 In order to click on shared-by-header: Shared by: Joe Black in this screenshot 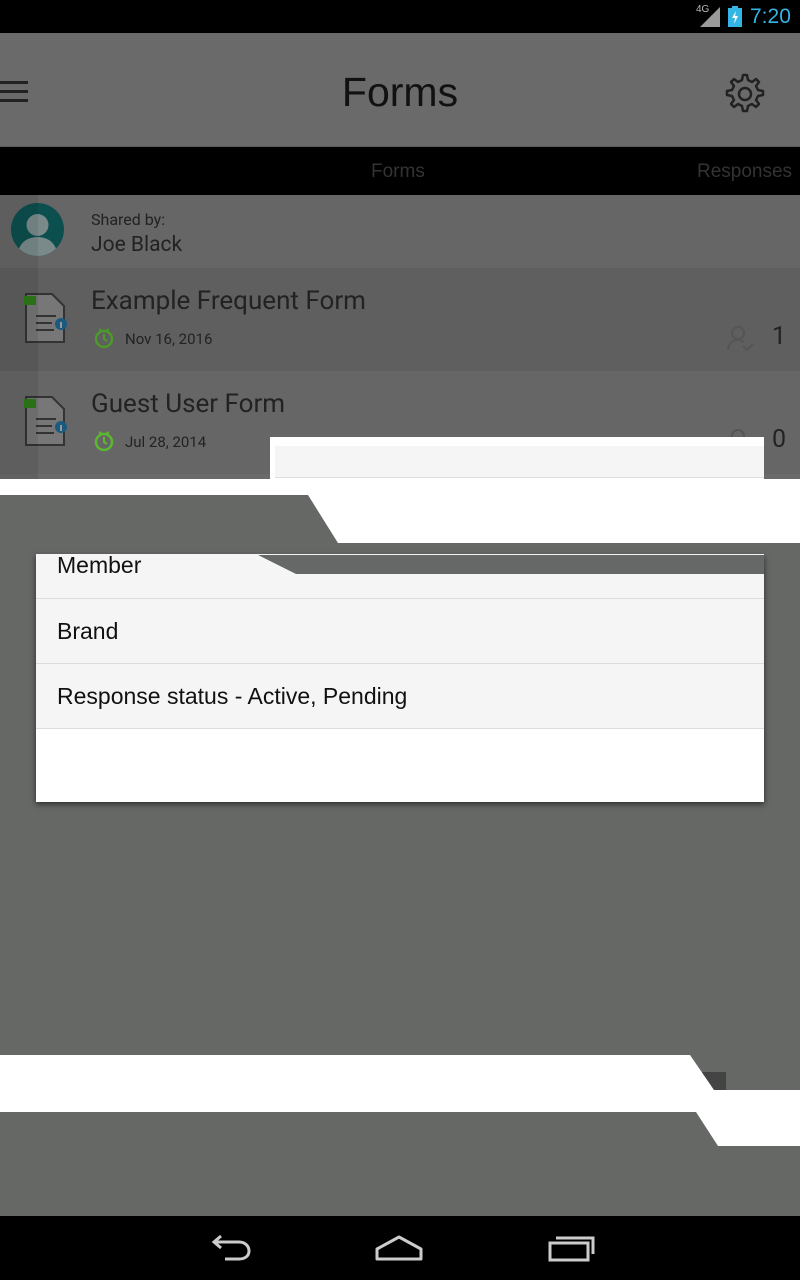, I will do `click(400, 231)`.